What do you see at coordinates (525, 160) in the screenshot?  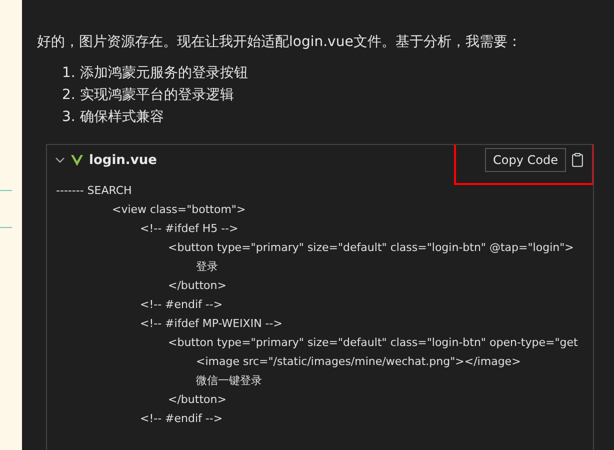 I see `copy-code-button: Copy Code` at bounding box center [525, 160].